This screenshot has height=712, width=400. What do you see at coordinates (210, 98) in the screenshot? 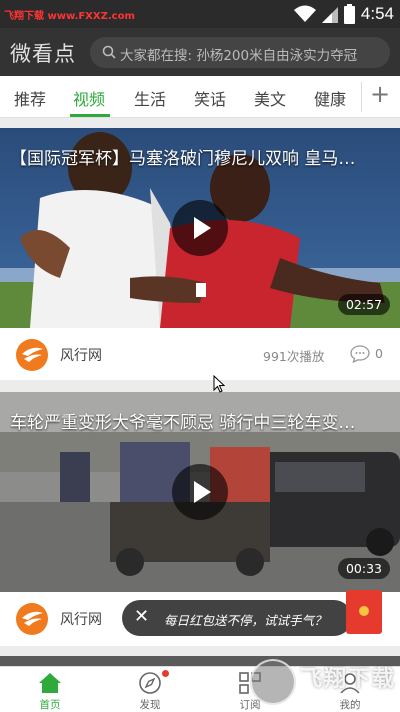
I see `tab-jokes: 笑话` at bounding box center [210, 98].